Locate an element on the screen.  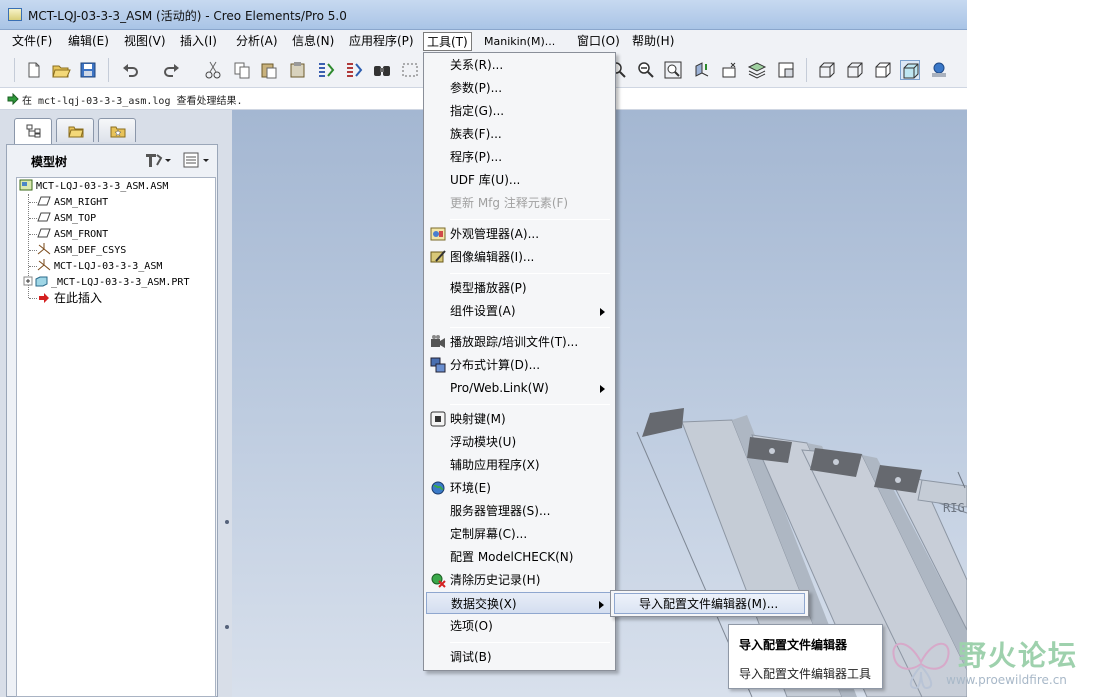
refit-icon is located at coordinates (673, 70).